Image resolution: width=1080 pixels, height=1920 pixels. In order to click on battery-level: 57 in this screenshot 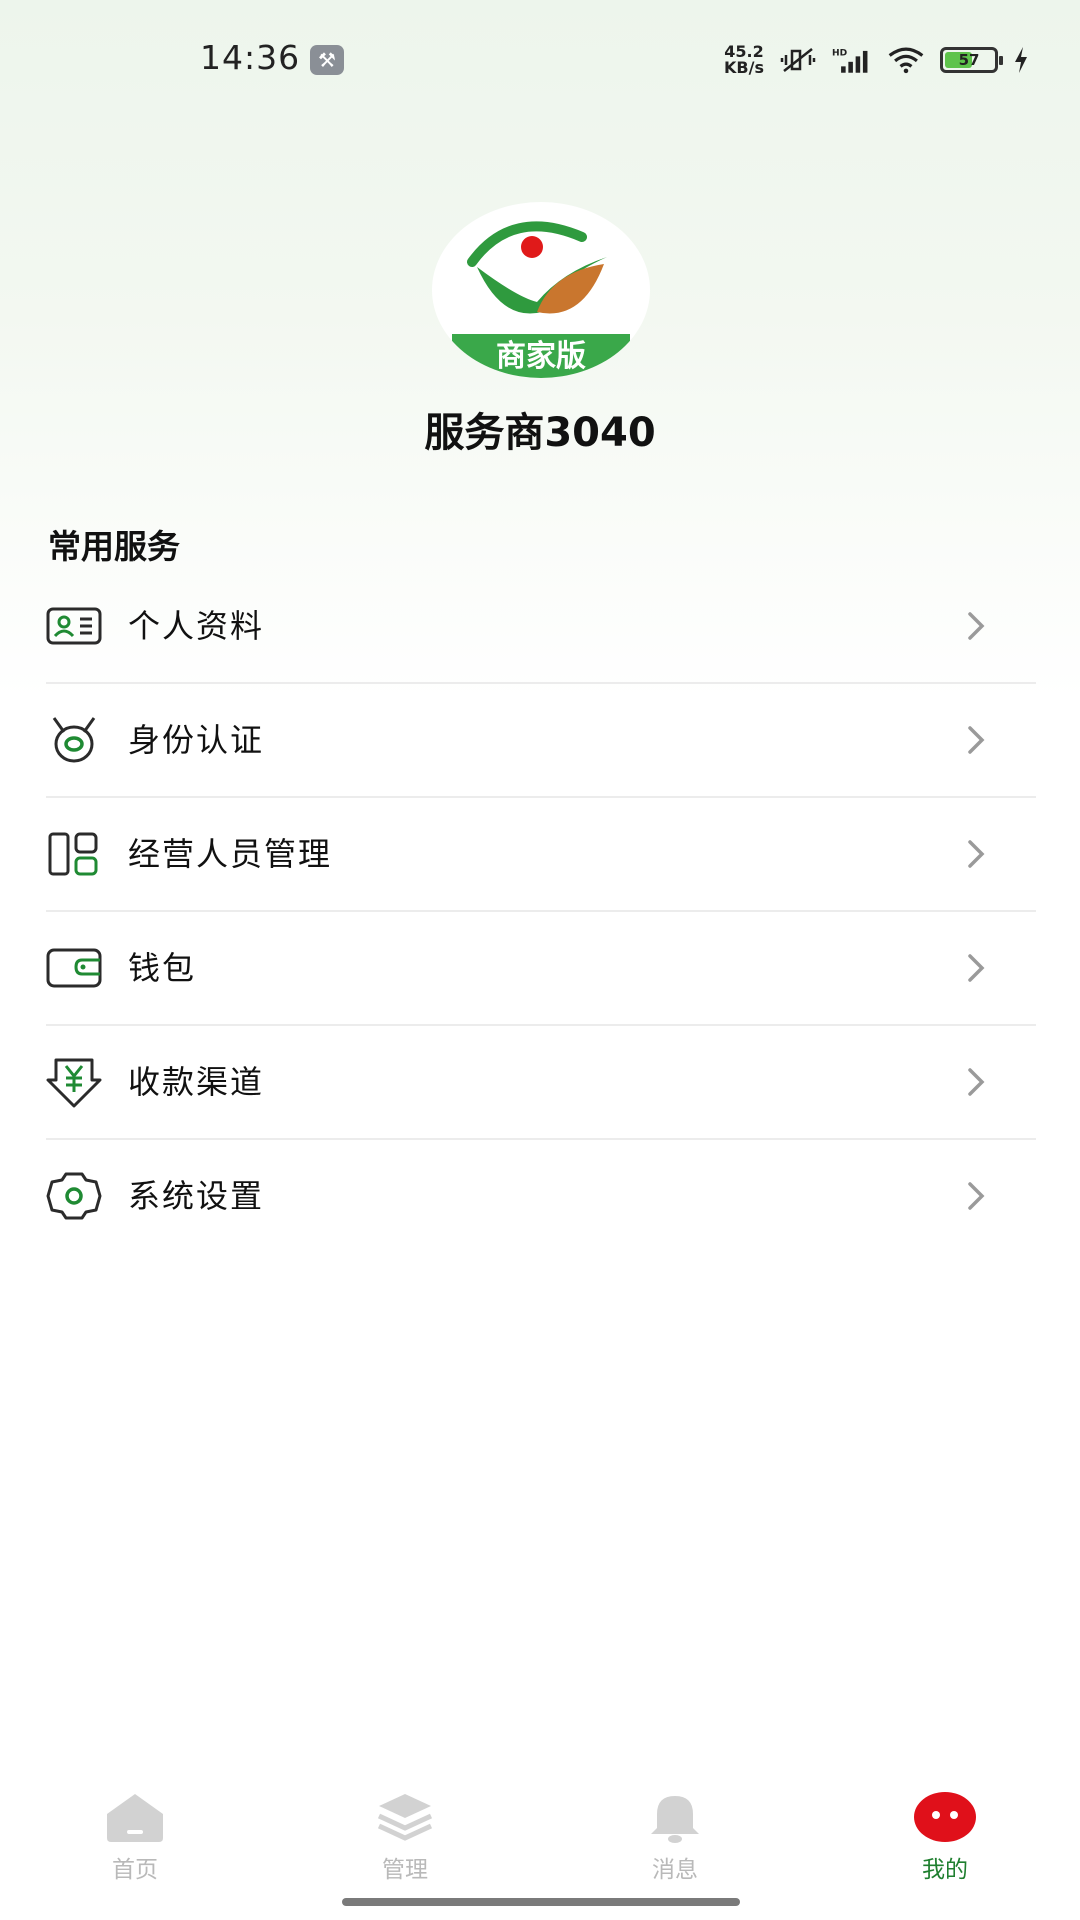, I will do `click(969, 60)`.